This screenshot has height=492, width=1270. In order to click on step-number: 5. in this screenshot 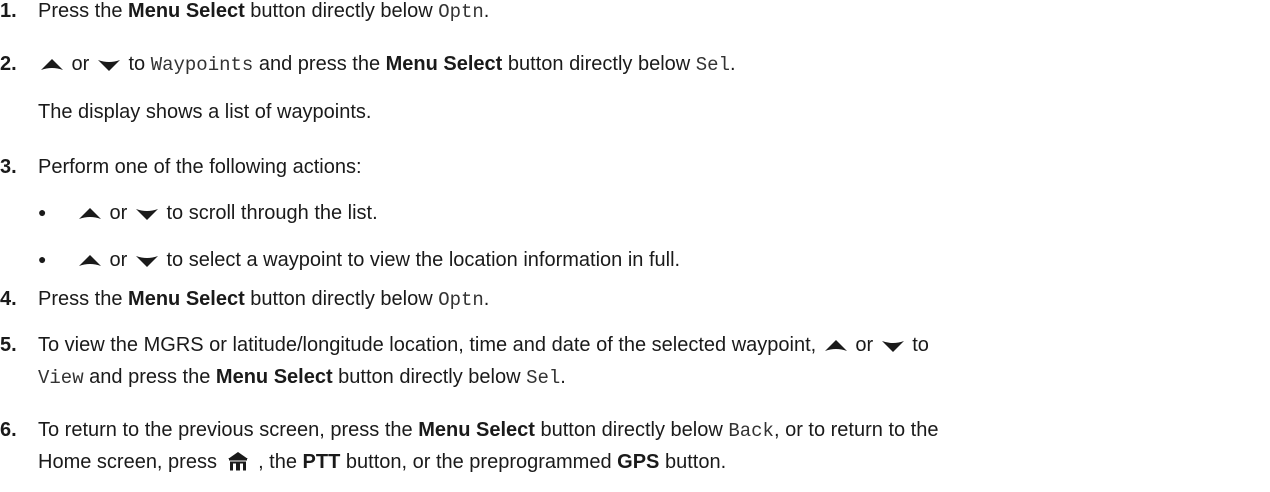, I will do `click(8, 345)`.